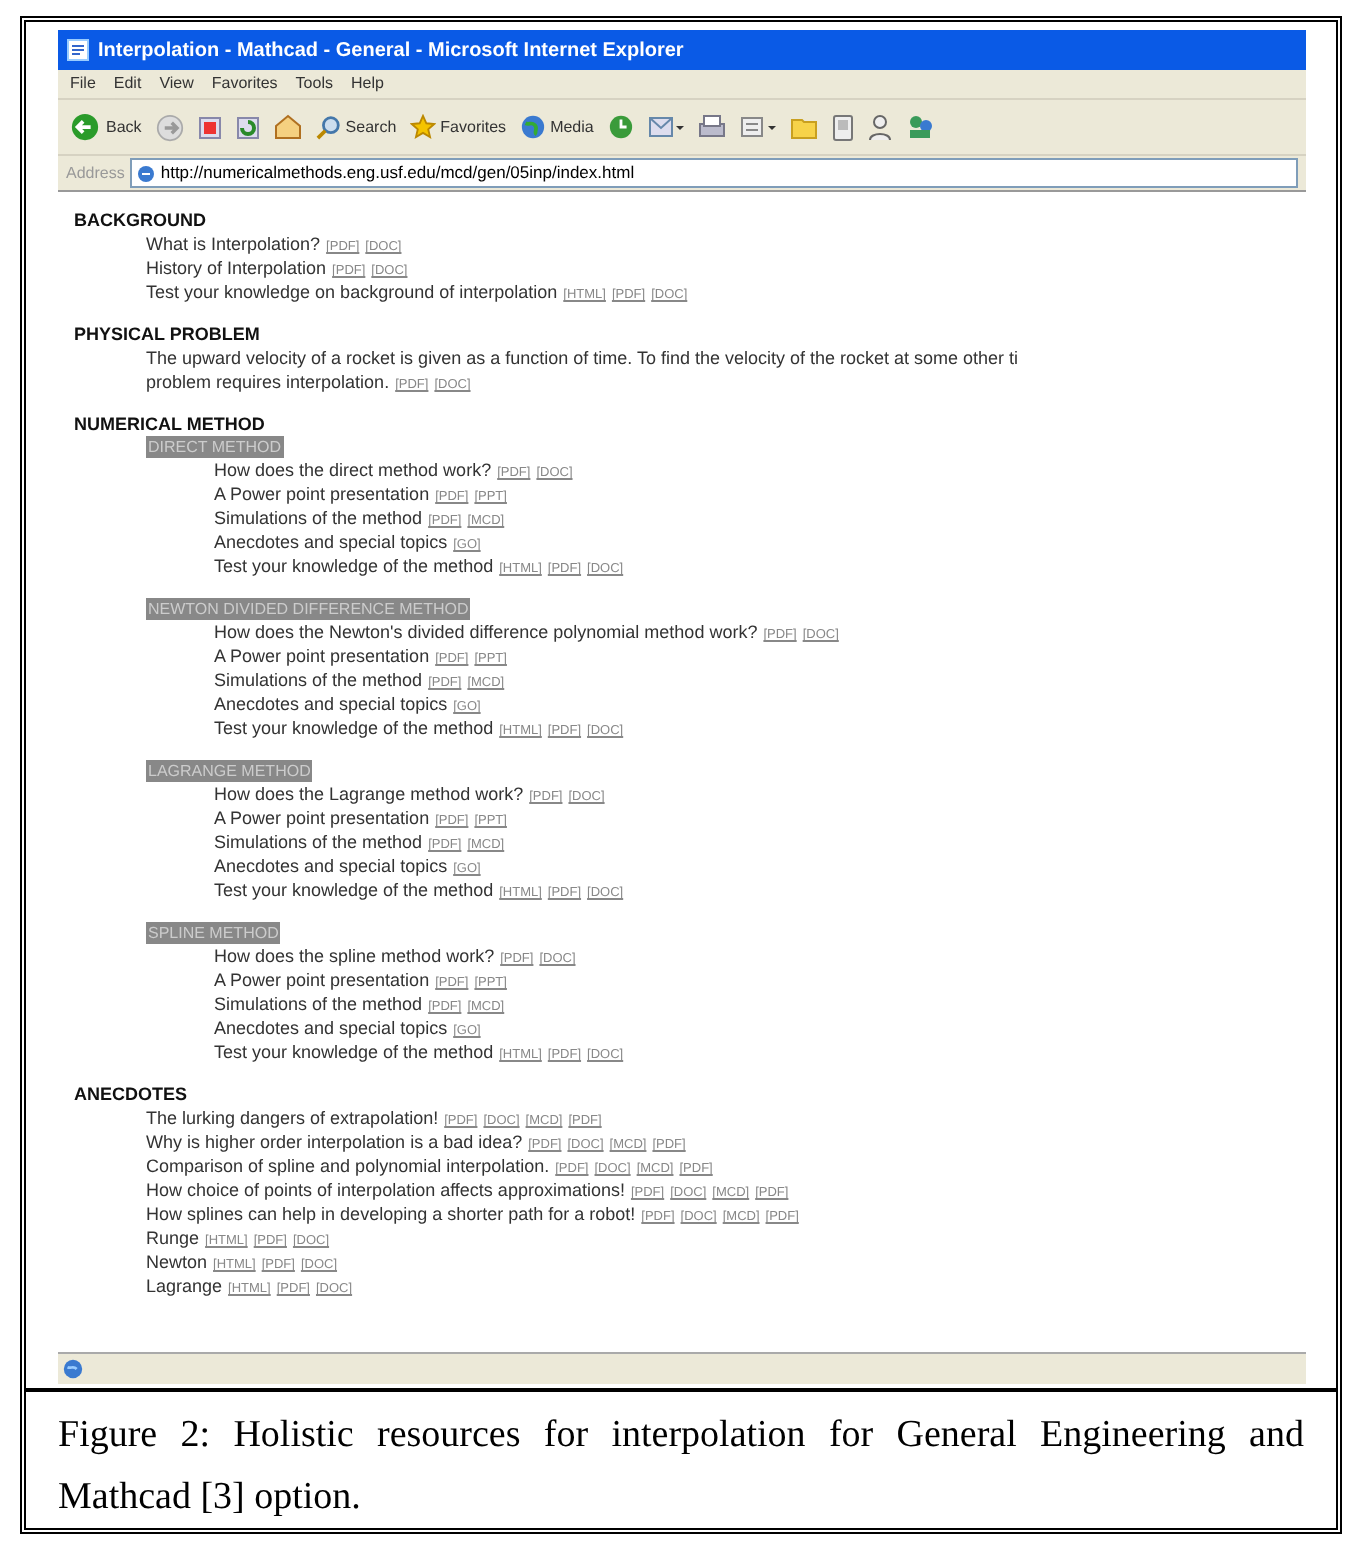  What do you see at coordinates (348, 1166) in the screenshot?
I see `link-text: Comparison of spline and polynomial interpolation.` at bounding box center [348, 1166].